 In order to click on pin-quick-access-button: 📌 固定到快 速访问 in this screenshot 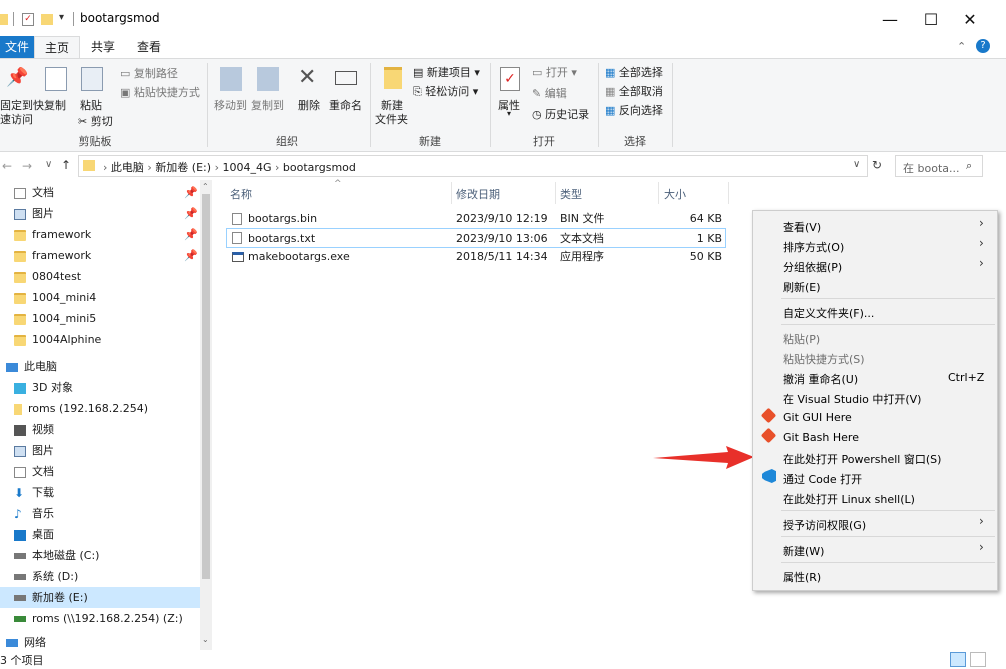, I will do `click(22, 99)`.